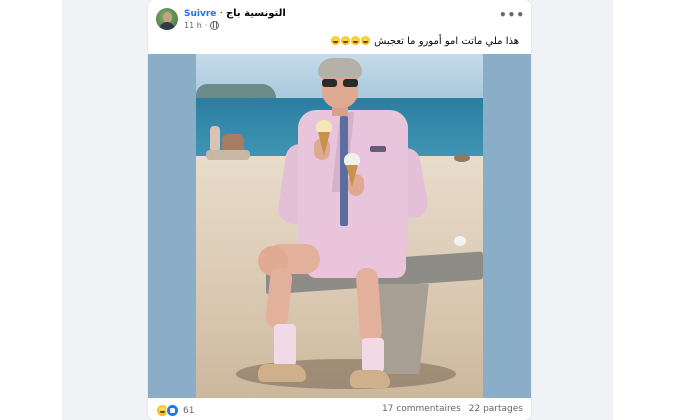  I want to click on right-sock, so click(373, 355).